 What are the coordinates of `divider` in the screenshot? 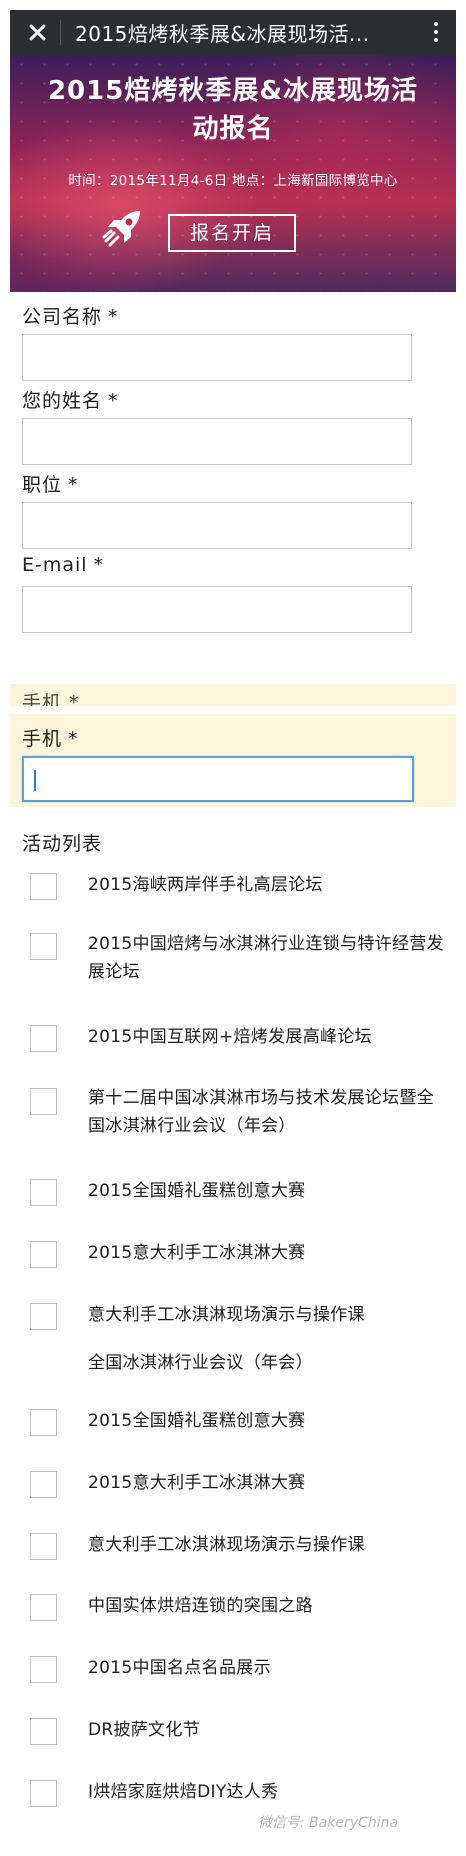 It's located at (60, 32).